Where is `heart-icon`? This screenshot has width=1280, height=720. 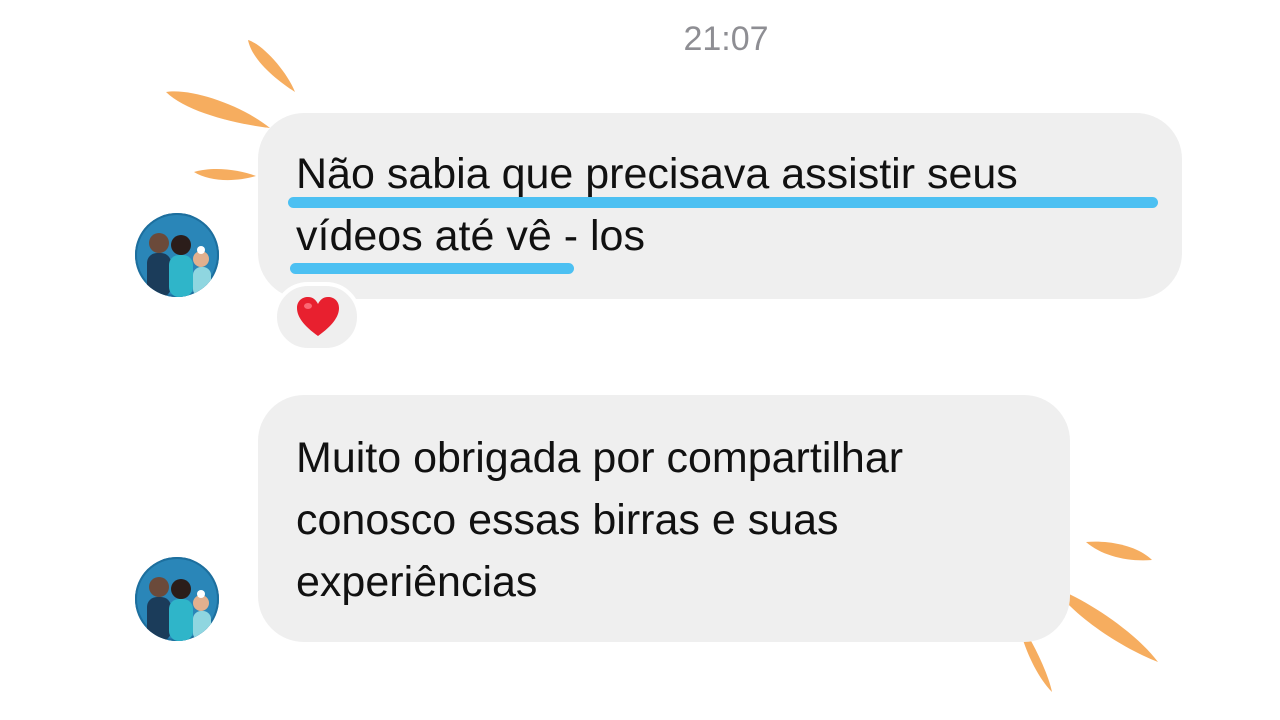 heart-icon is located at coordinates (318, 316).